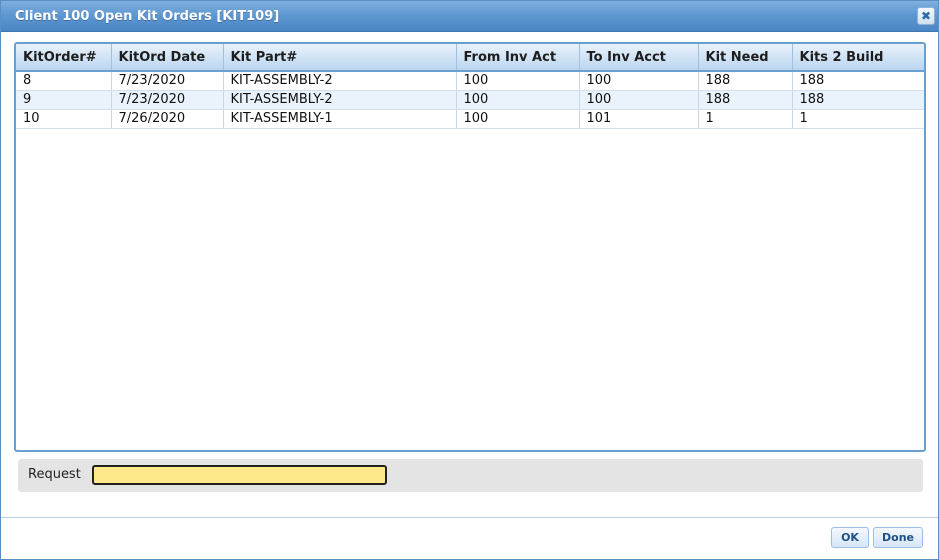 This screenshot has height=560, width=939. Describe the element at coordinates (858, 119) in the screenshot. I see `cell-kits-2-build: 1` at that location.